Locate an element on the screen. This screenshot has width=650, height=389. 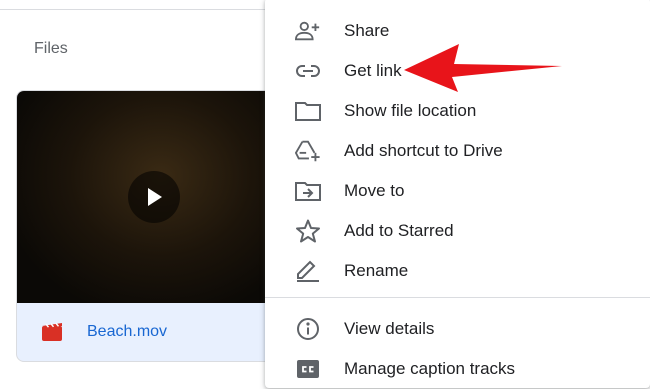
closed-caption-icon is located at coordinates (308, 369).